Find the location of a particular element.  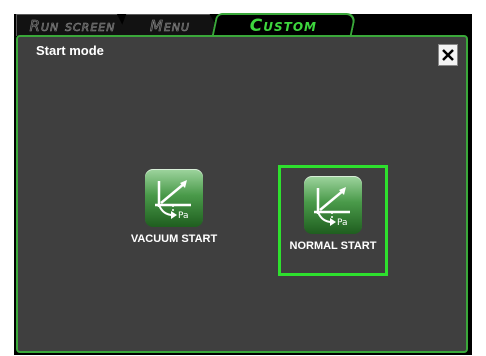

close-button is located at coordinates (448, 55).